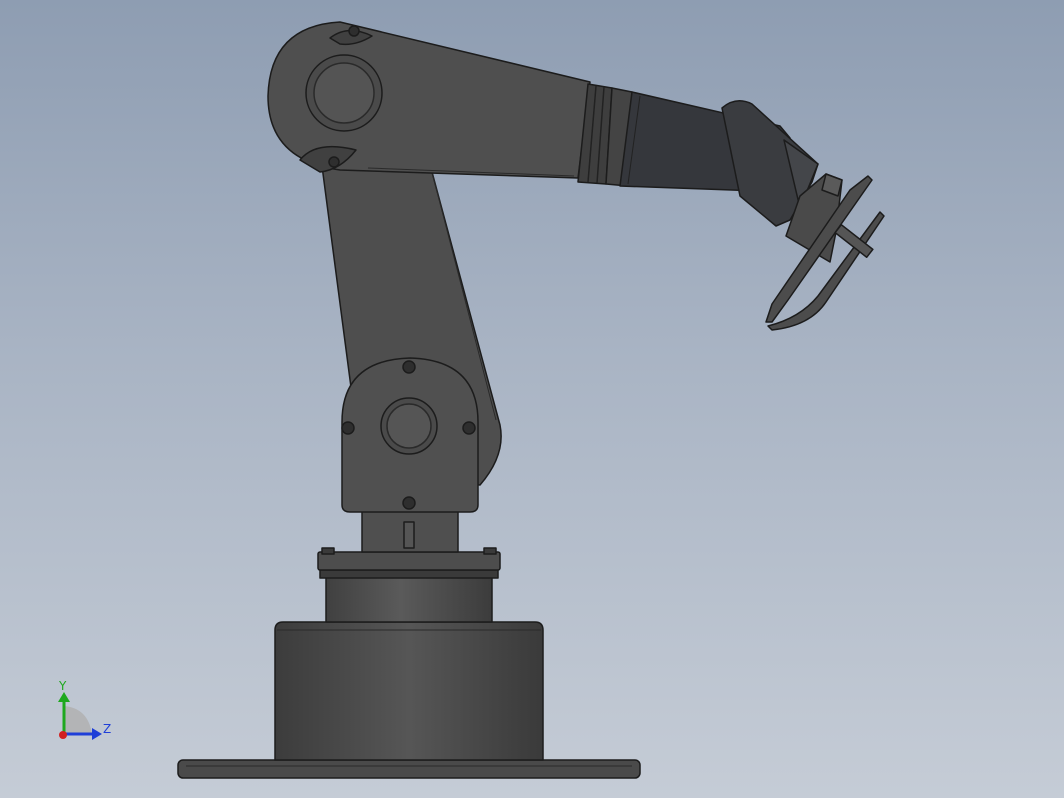 Image resolution: width=1064 pixels, height=798 pixels. I want to click on base-plate, so click(409, 769).